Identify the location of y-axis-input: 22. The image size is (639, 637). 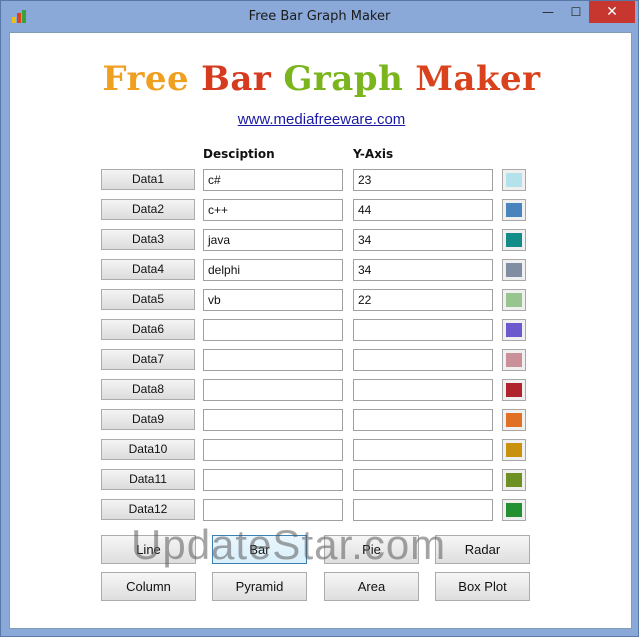
(423, 300).